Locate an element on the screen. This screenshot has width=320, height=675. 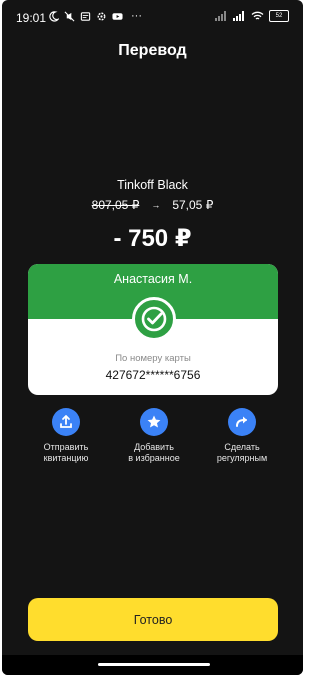
done-button-label: Готово is located at coordinates (153, 619).